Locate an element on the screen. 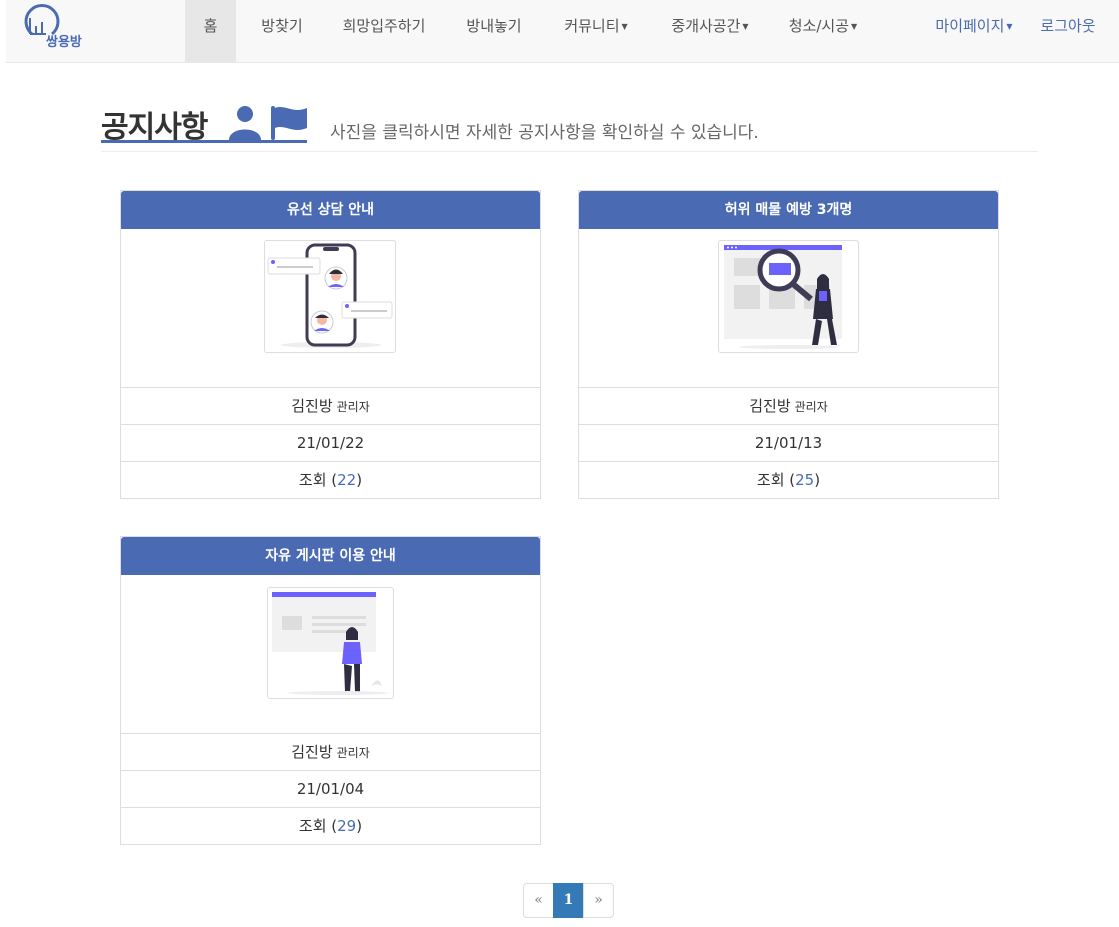 This screenshot has height=927, width=1119. nav-home: 홈 is located at coordinates (210, 31).